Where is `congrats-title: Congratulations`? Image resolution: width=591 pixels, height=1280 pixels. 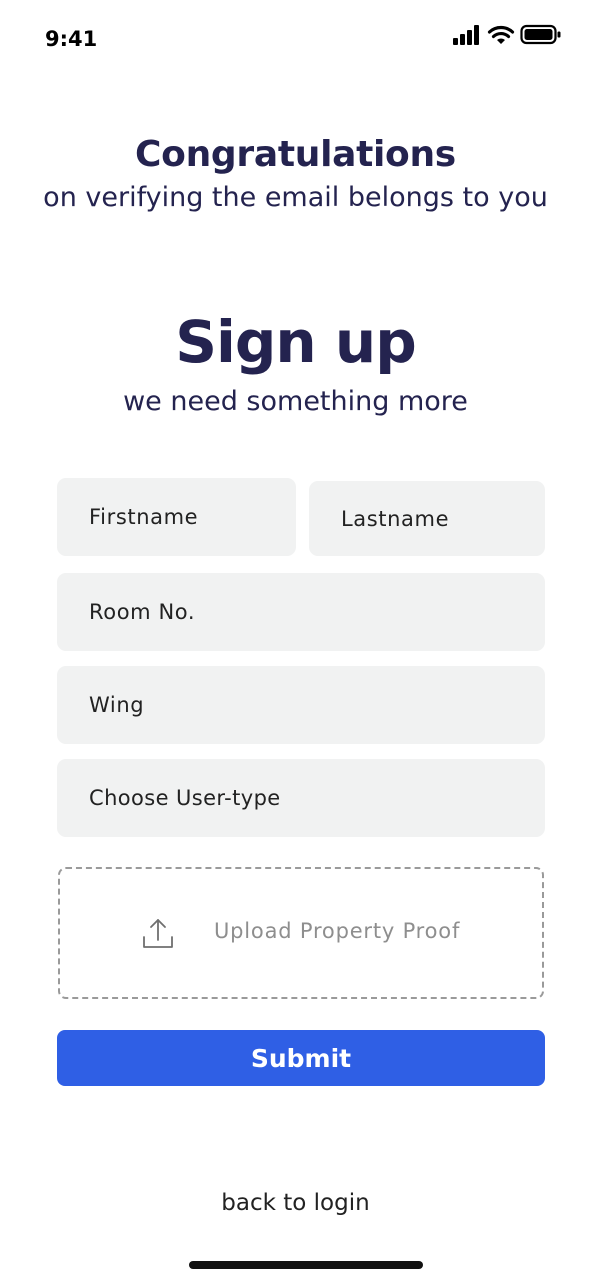 congrats-title: Congratulations is located at coordinates (295, 154).